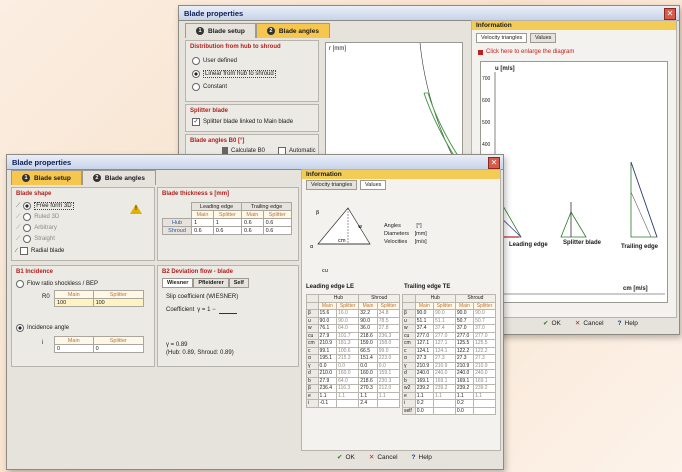 This screenshot has height=472, width=682. I want to click on back-tab-num-2: 2, so click(270, 31).